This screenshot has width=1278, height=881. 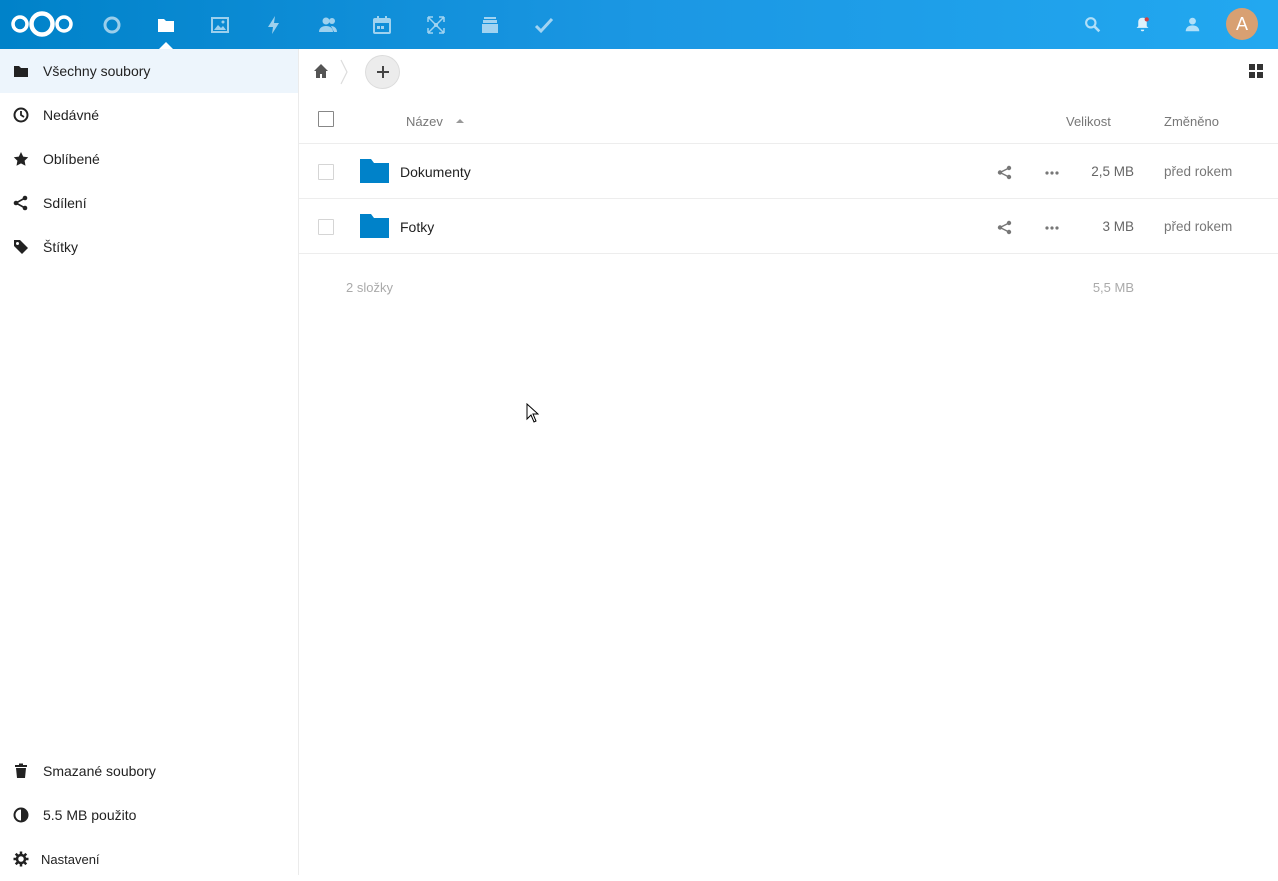 I want to click on file-name: Fotky, so click(x=417, y=227).